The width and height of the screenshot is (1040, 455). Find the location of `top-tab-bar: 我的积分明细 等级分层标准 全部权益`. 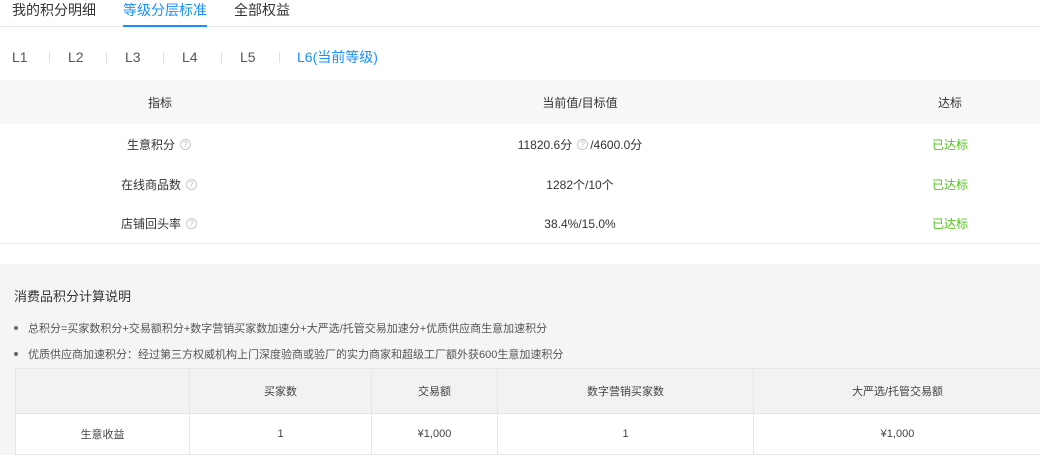

top-tab-bar: 我的积分明细 等级分层标准 全部权益 is located at coordinates (520, 13).